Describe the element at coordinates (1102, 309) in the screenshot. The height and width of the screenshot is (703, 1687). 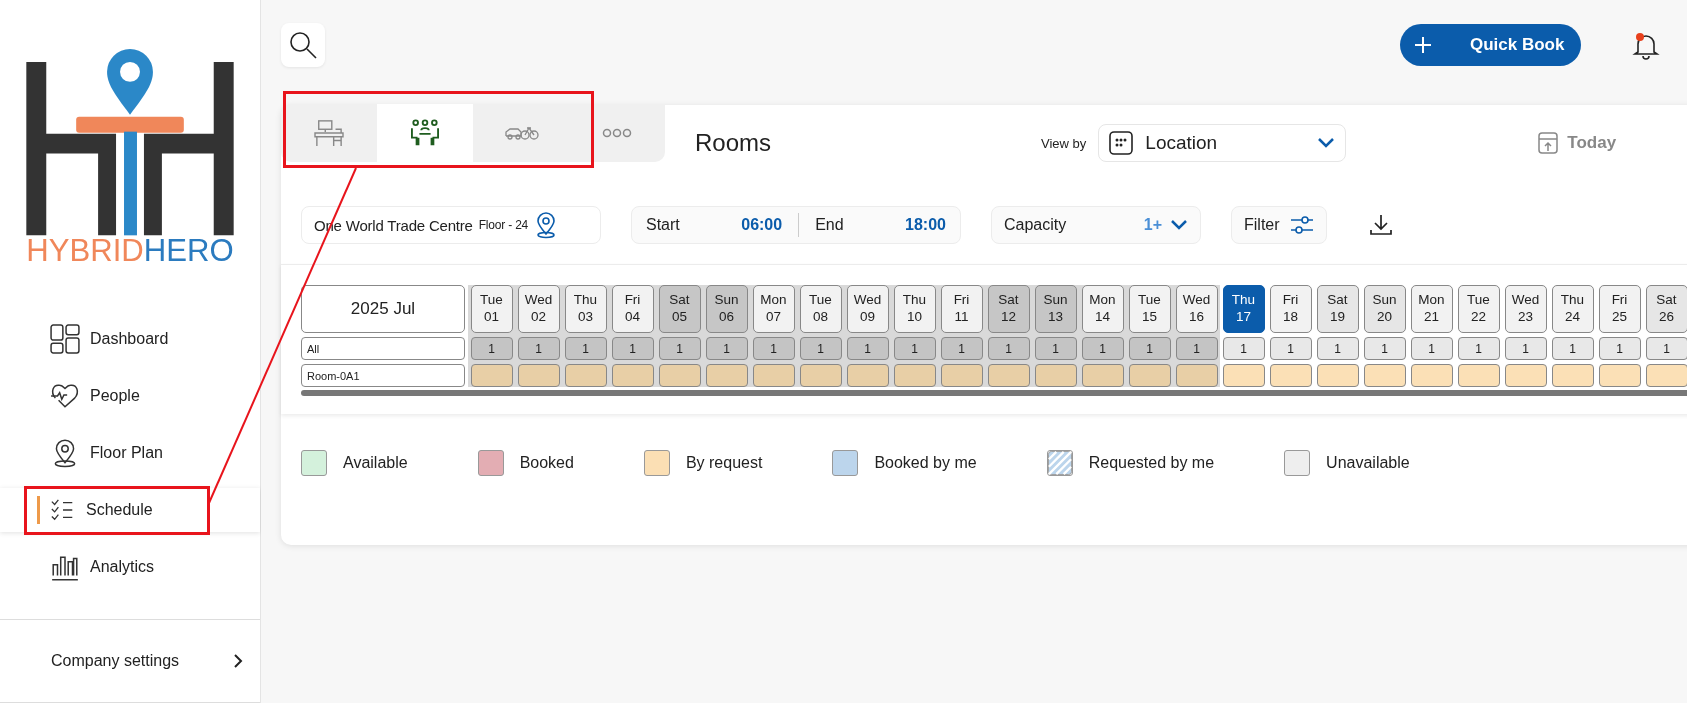
I see `day-header: Mon 14` at that location.